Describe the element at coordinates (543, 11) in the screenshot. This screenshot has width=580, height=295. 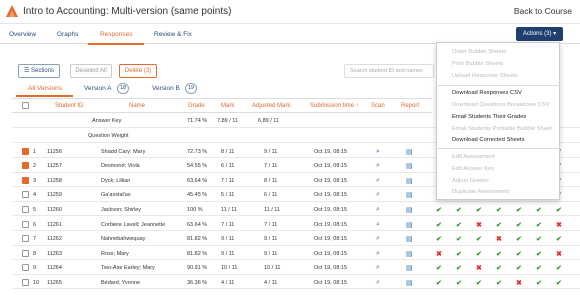
I see `back-to-course-link: Back to Course` at that location.